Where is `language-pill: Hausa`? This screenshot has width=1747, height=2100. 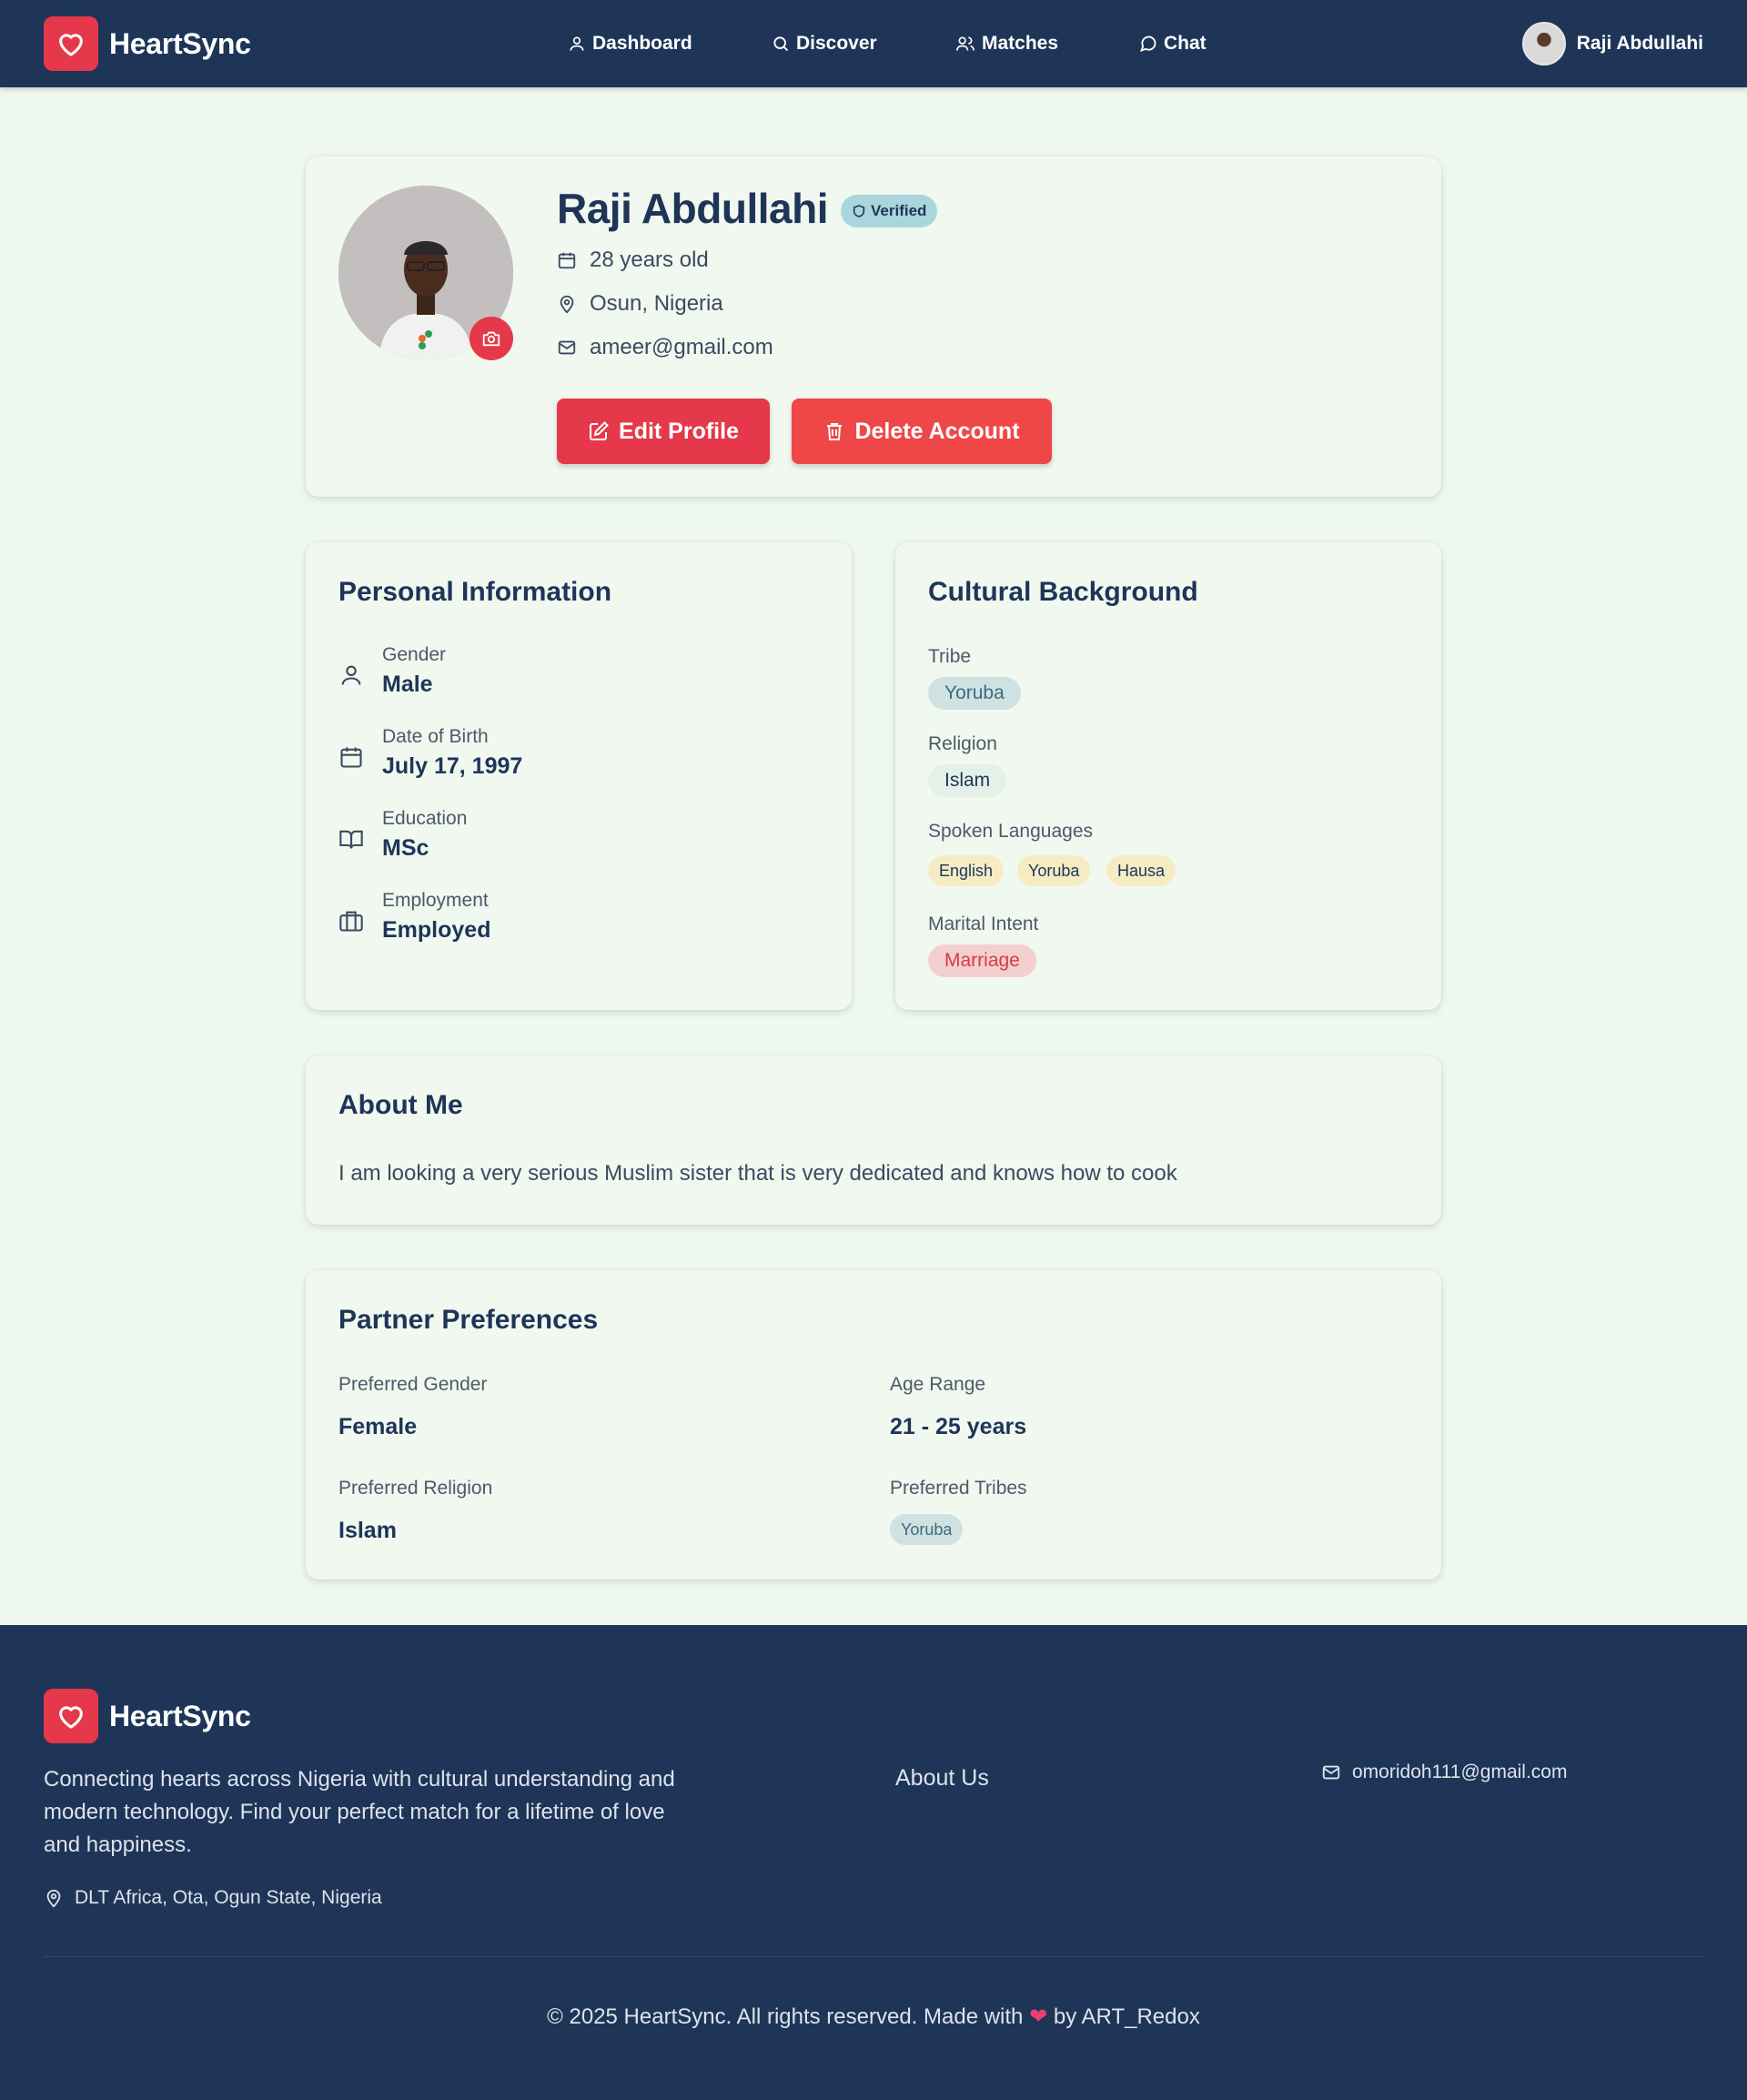
language-pill: Hausa is located at coordinates (1141, 870).